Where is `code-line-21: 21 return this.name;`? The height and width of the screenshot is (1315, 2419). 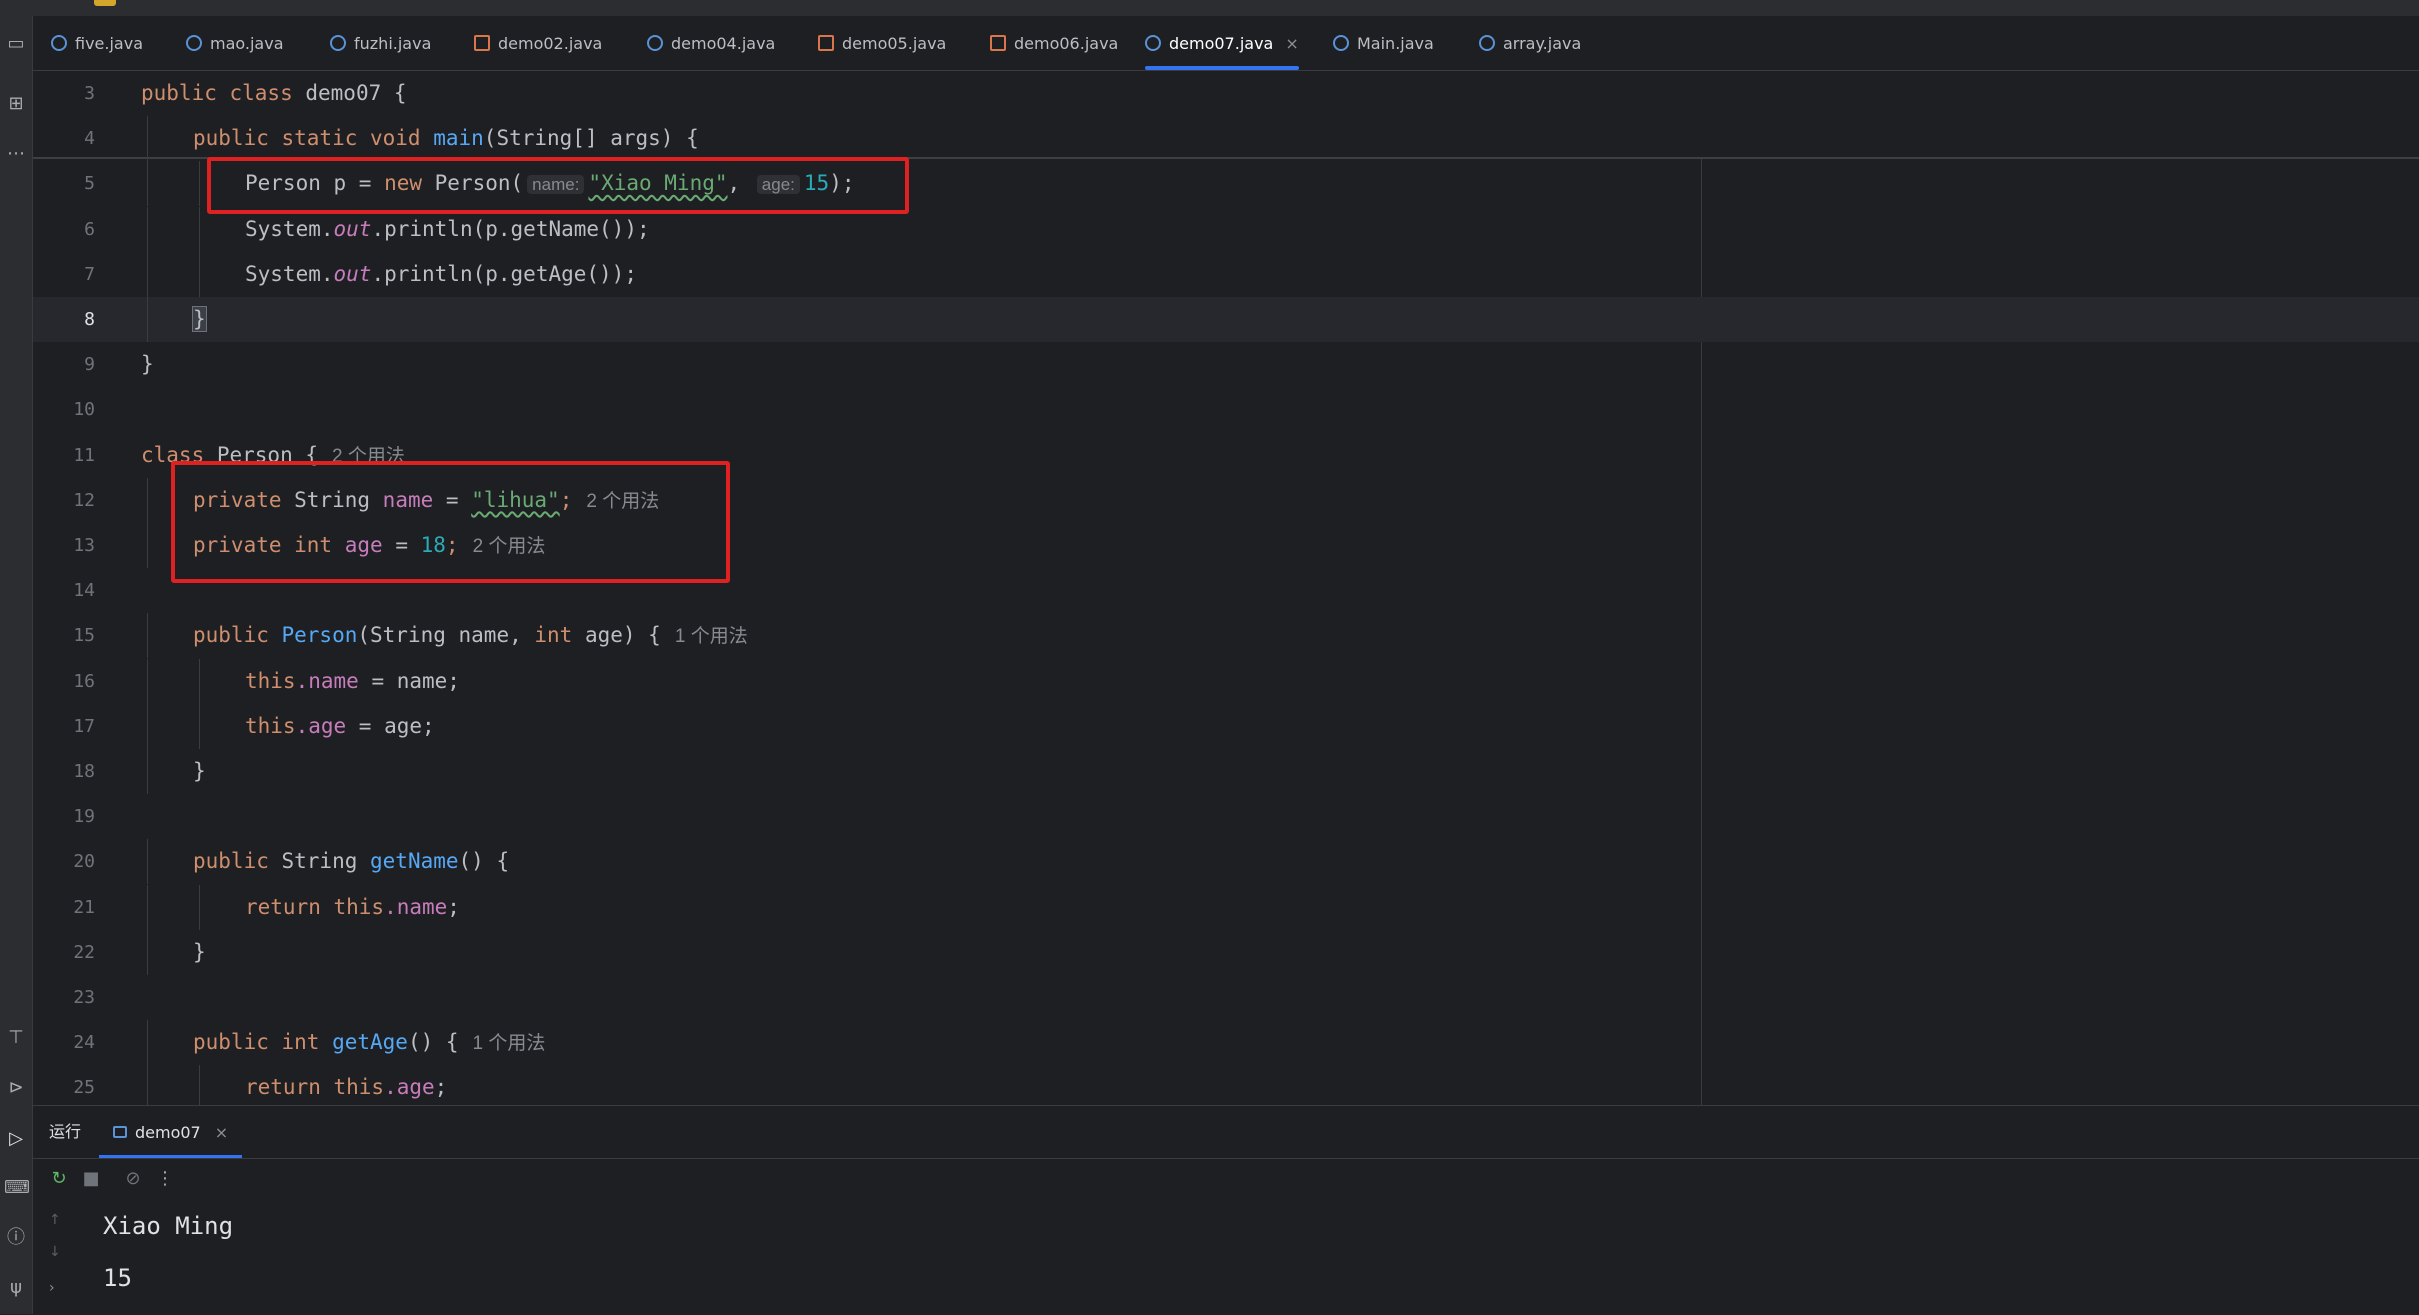
code-line-21: 21 return this.name; is located at coordinates (1226, 907).